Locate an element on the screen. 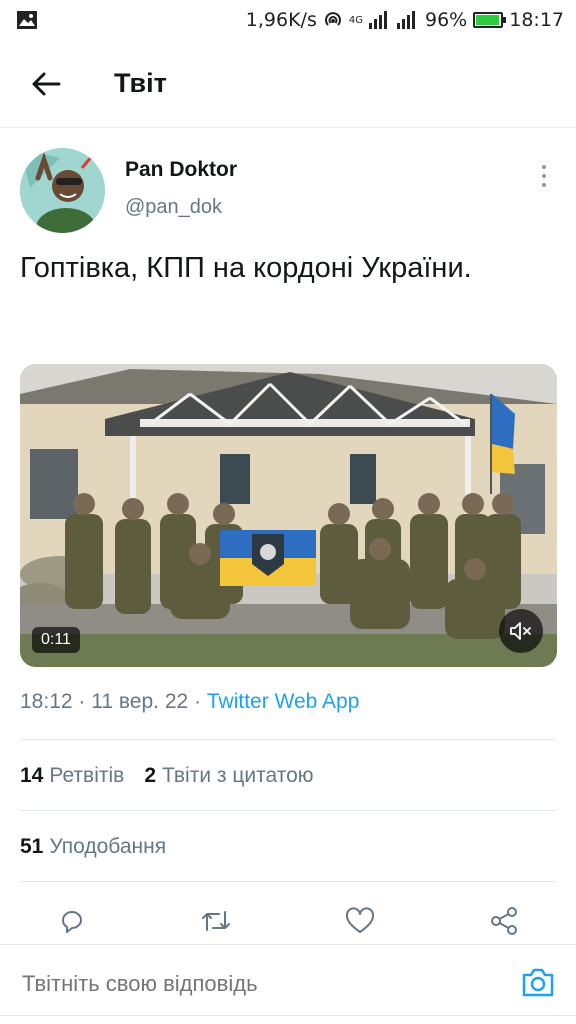 The width and height of the screenshot is (576, 1024). likes-label: Уподобання is located at coordinates (108, 846).